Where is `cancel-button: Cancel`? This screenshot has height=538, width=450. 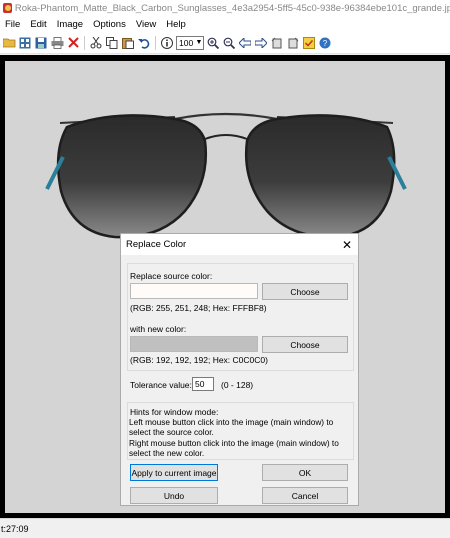 cancel-button: Cancel is located at coordinates (305, 495).